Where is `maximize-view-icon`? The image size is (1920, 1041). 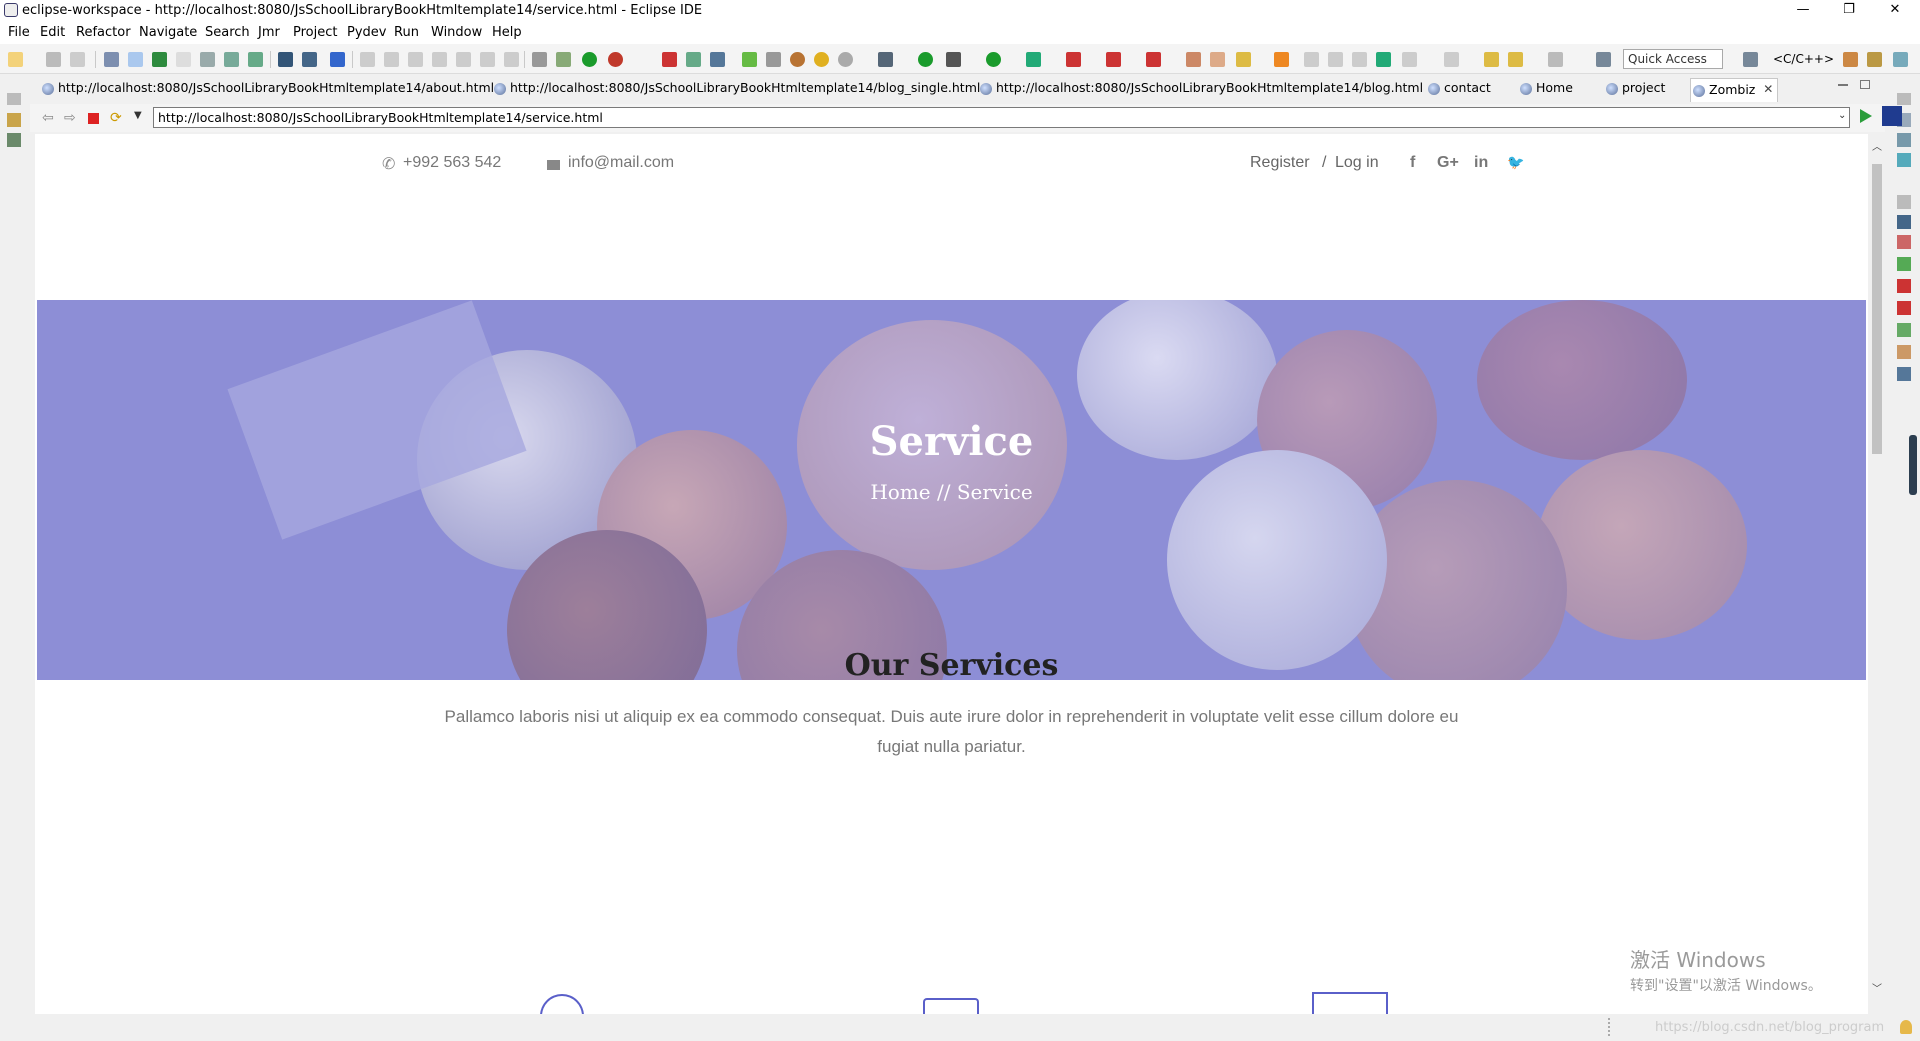 maximize-view-icon is located at coordinates (1603, 59).